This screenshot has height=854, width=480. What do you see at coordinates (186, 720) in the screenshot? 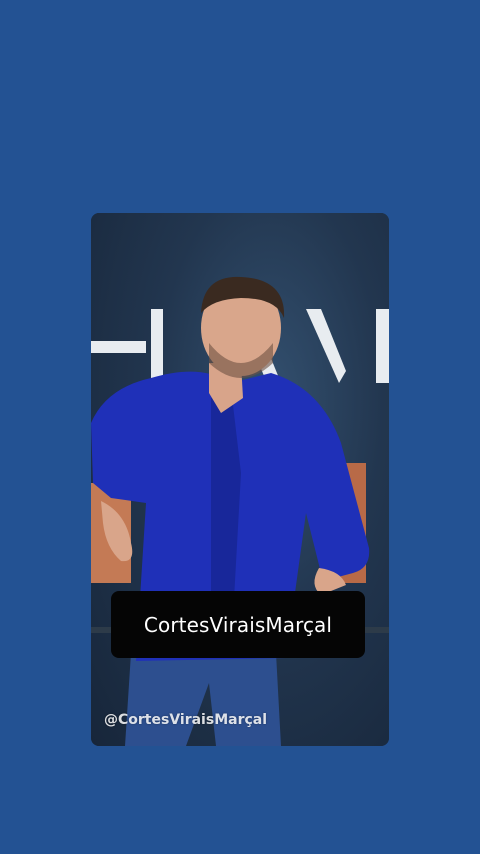
I see `watermark-handle: @CortesViraisMarçal` at bounding box center [186, 720].